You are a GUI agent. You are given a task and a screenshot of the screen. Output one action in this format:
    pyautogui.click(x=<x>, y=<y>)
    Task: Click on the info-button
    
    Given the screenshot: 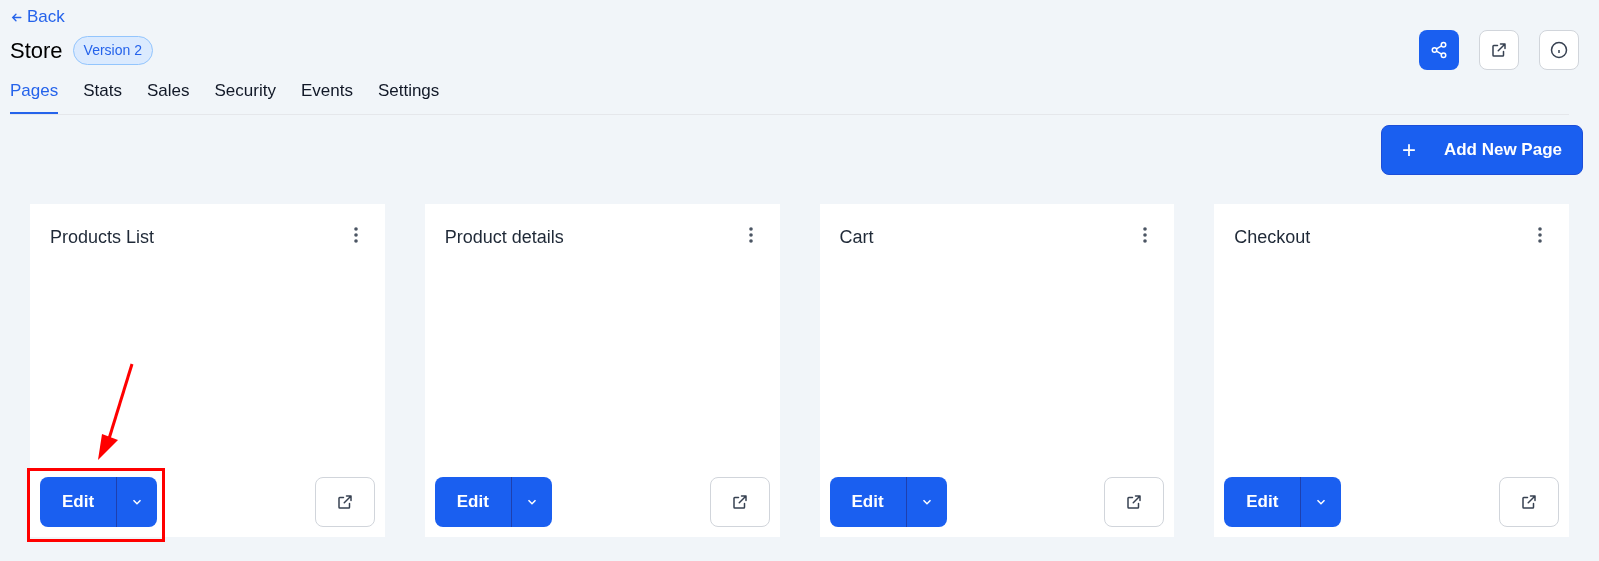 What is the action you would take?
    pyautogui.click(x=1559, y=50)
    